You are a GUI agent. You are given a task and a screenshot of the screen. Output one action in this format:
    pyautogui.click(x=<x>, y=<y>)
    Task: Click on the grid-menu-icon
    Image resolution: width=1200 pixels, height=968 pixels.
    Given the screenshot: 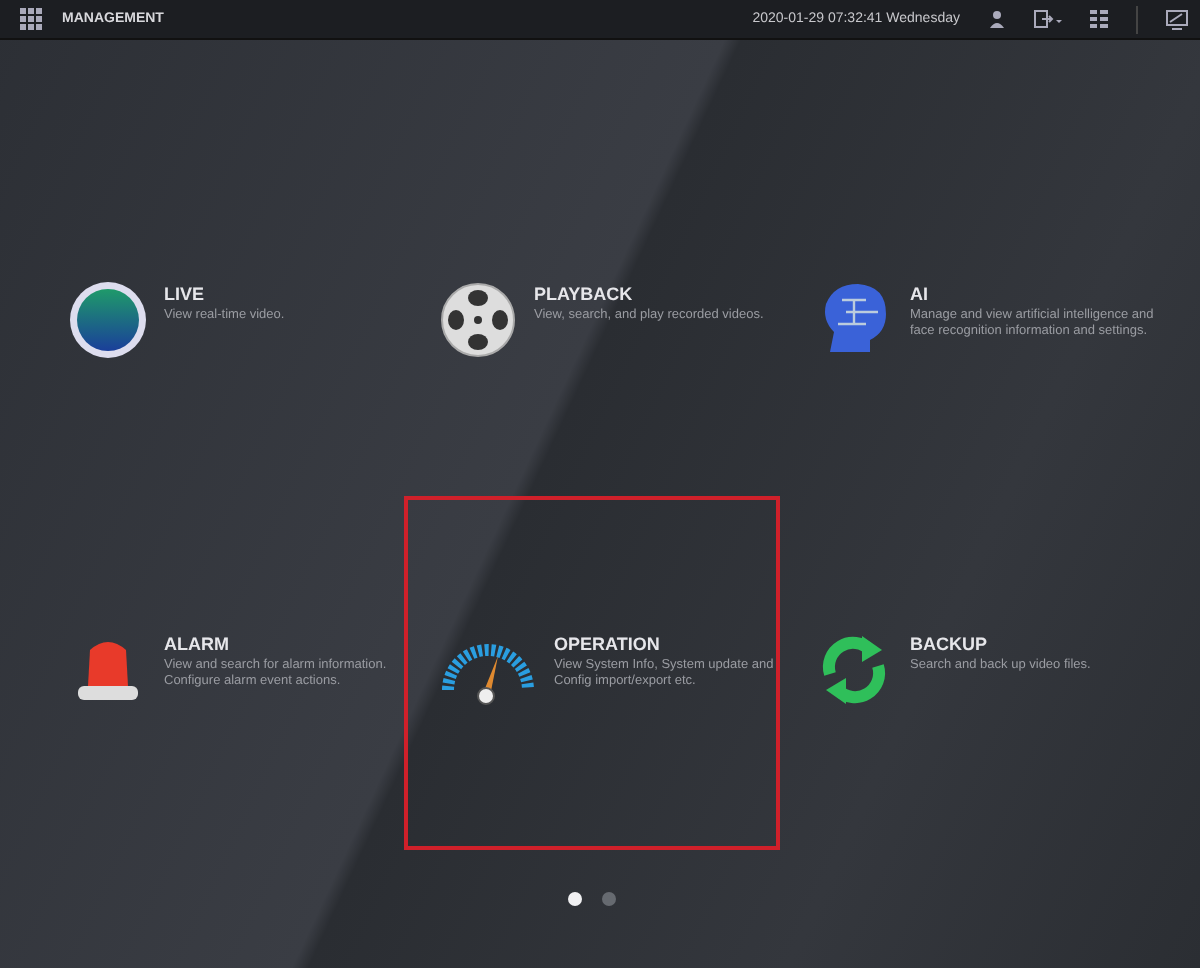 What is the action you would take?
    pyautogui.click(x=31, y=19)
    